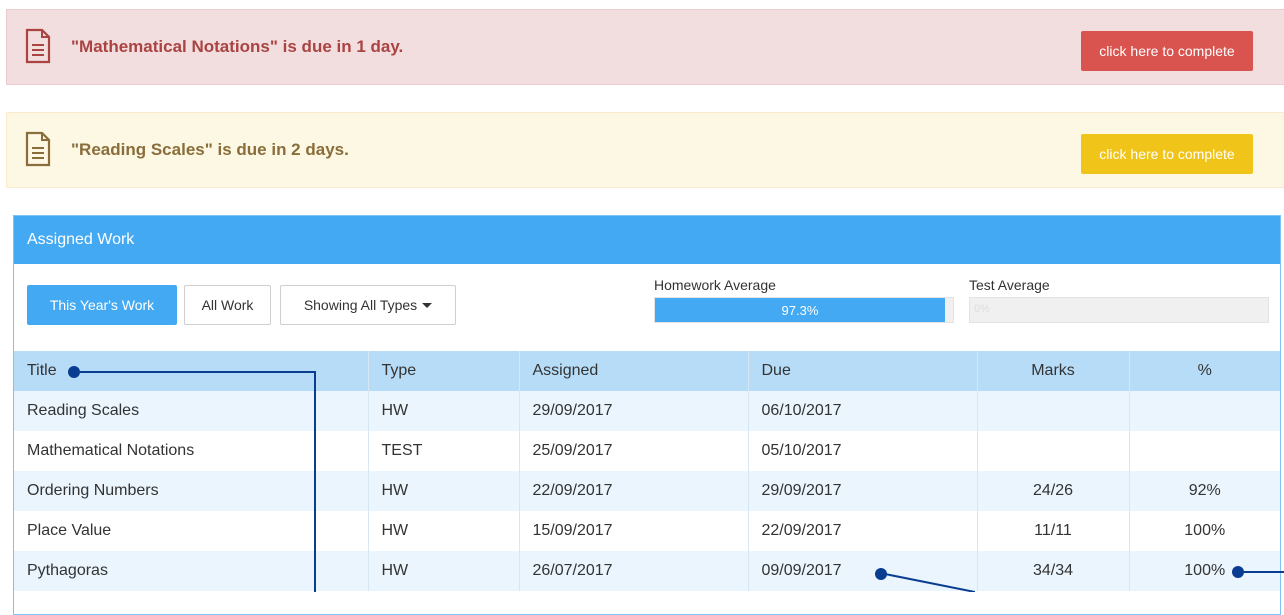 This screenshot has height=615, width=1284. What do you see at coordinates (982, 309) in the screenshot?
I see `test-average-value: 0%` at bounding box center [982, 309].